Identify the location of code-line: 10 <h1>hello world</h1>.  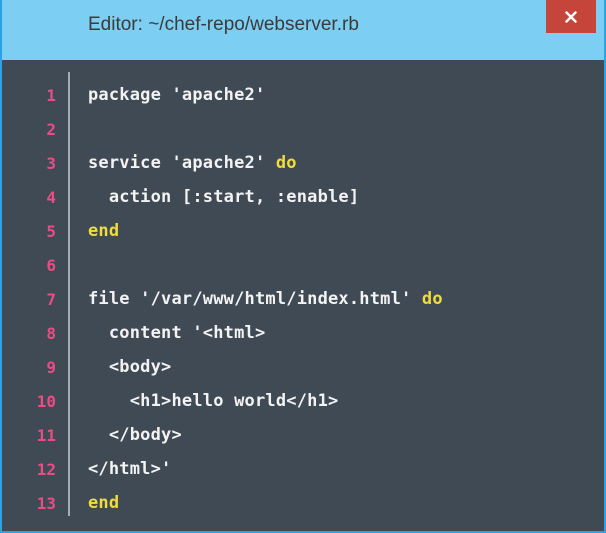
(303, 401).